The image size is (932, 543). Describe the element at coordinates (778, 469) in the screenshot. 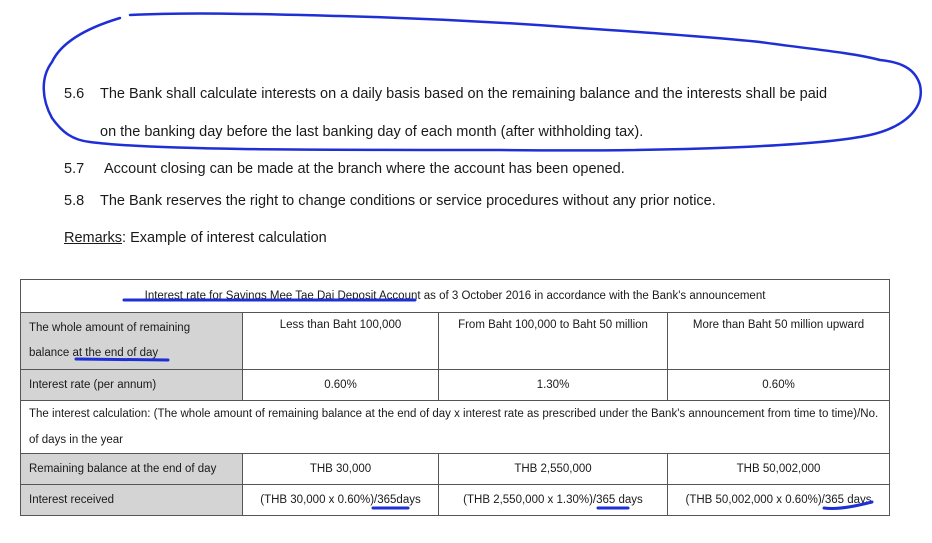

I see `balance-cell: THB 50,002,000` at that location.